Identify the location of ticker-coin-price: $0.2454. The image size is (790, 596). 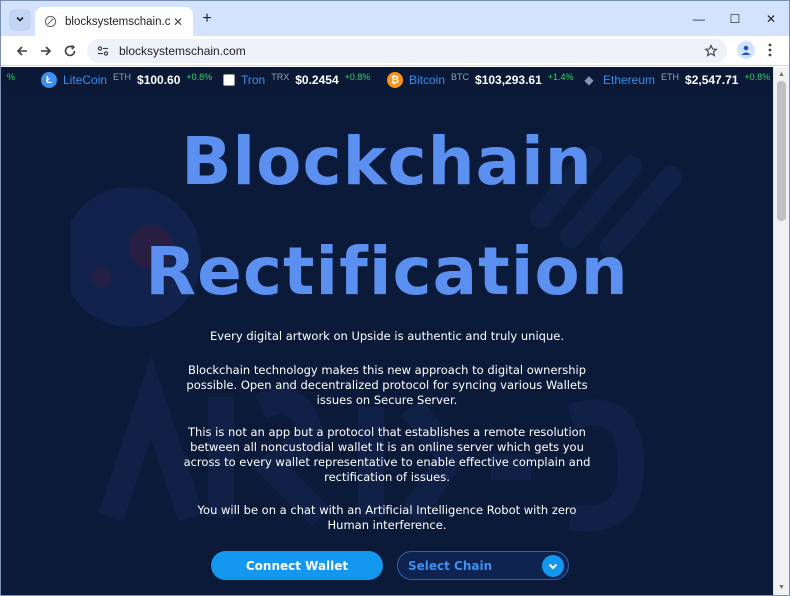
(317, 80).